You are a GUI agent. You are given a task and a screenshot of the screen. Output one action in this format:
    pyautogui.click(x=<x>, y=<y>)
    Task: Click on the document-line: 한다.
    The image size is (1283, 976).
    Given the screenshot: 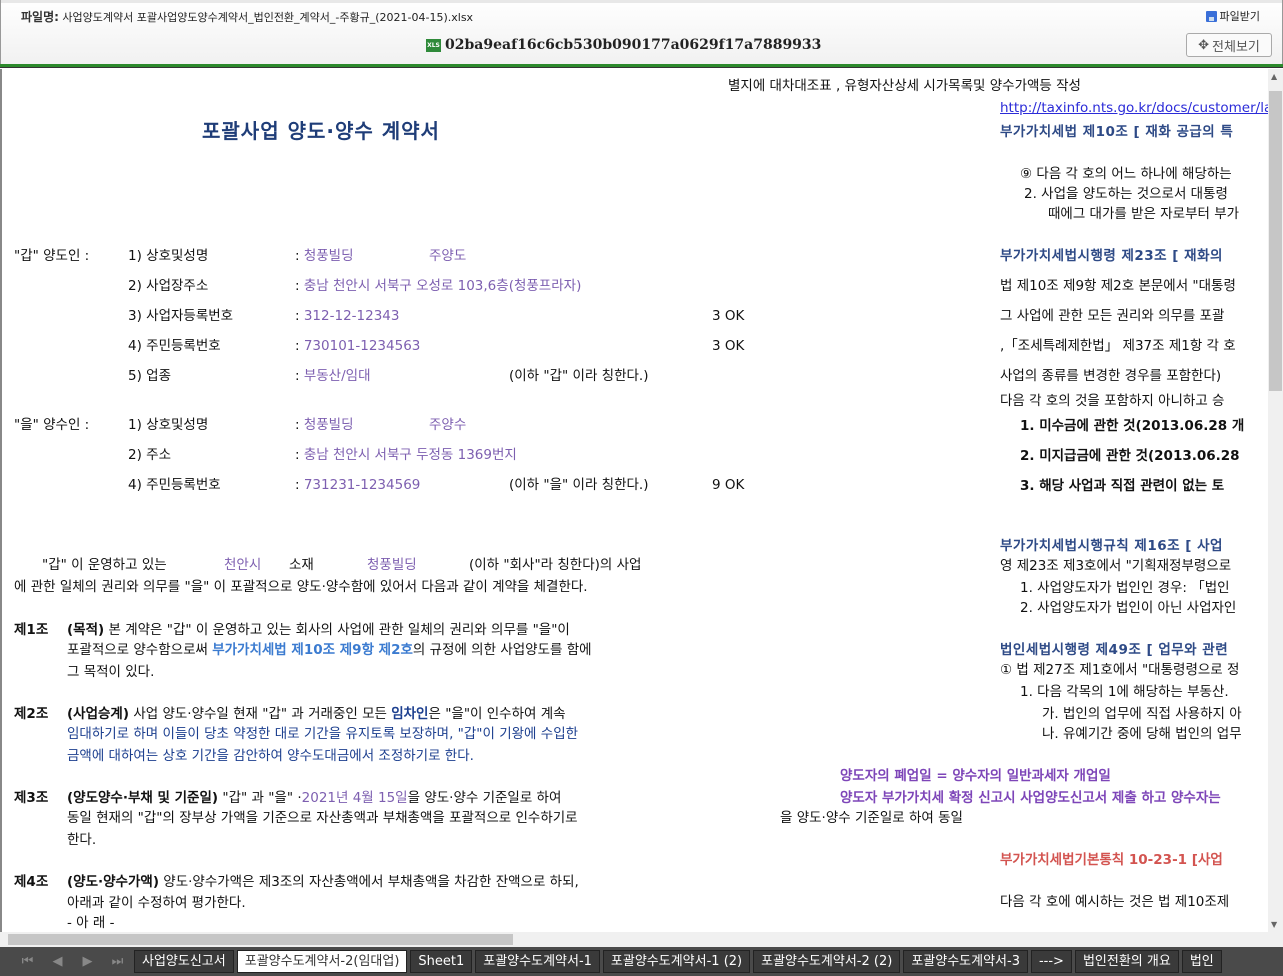 What is the action you would take?
    pyautogui.click(x=81, y=840)
    